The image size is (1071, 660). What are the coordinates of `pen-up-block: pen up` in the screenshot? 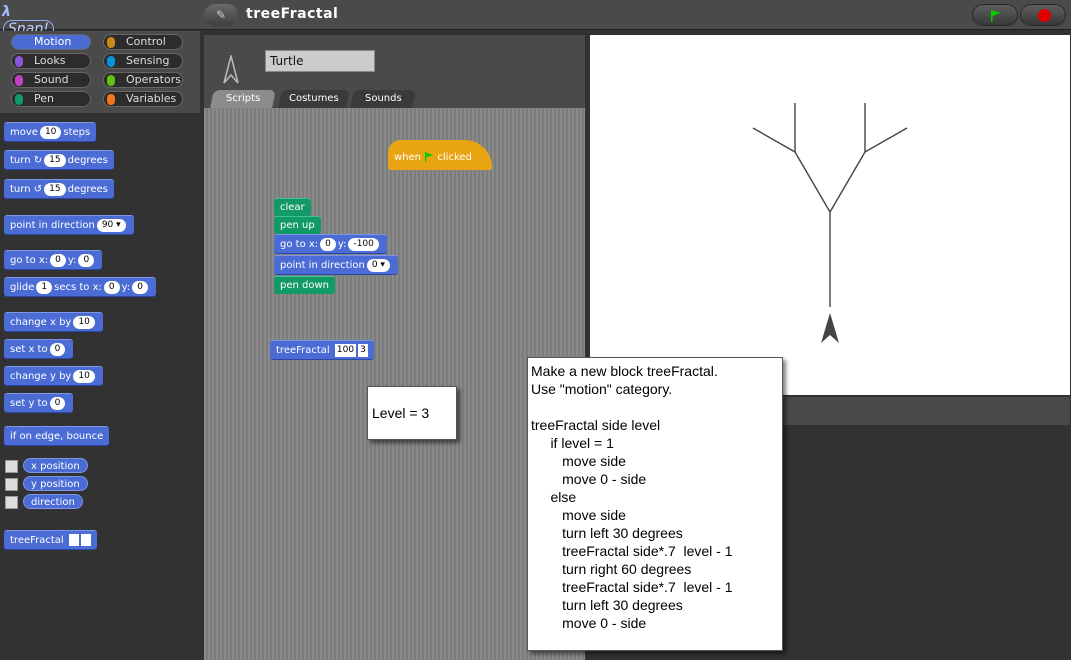 It's located at (297, 225).